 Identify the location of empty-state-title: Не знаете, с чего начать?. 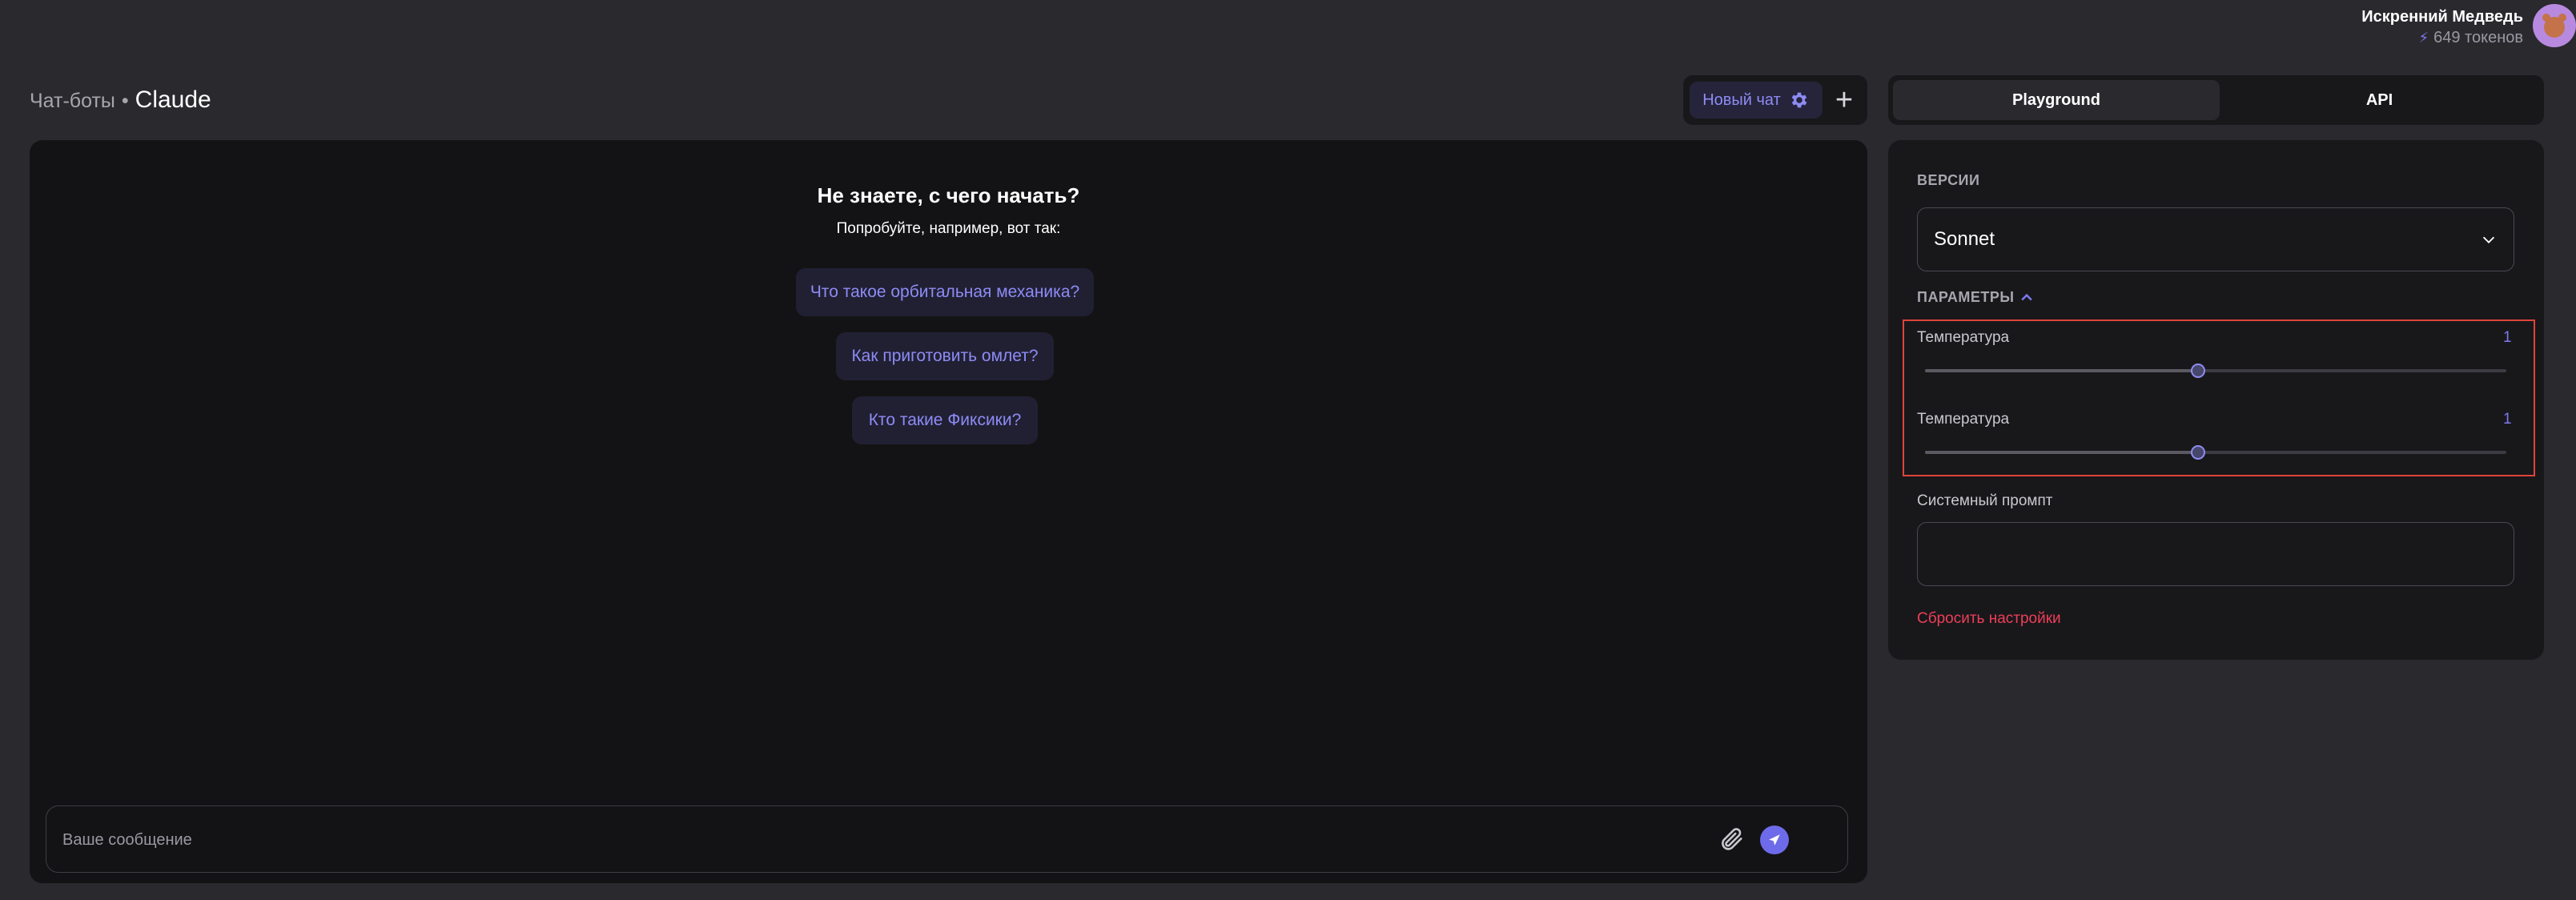
(948, 195).